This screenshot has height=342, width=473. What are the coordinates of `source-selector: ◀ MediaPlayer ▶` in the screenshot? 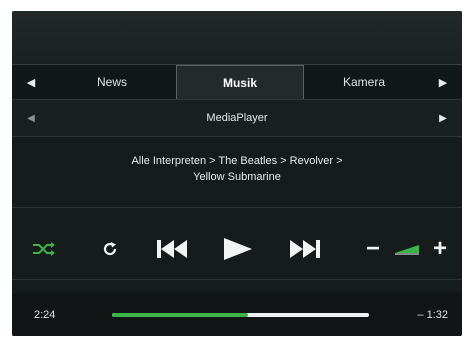 It's located at (237, 118).